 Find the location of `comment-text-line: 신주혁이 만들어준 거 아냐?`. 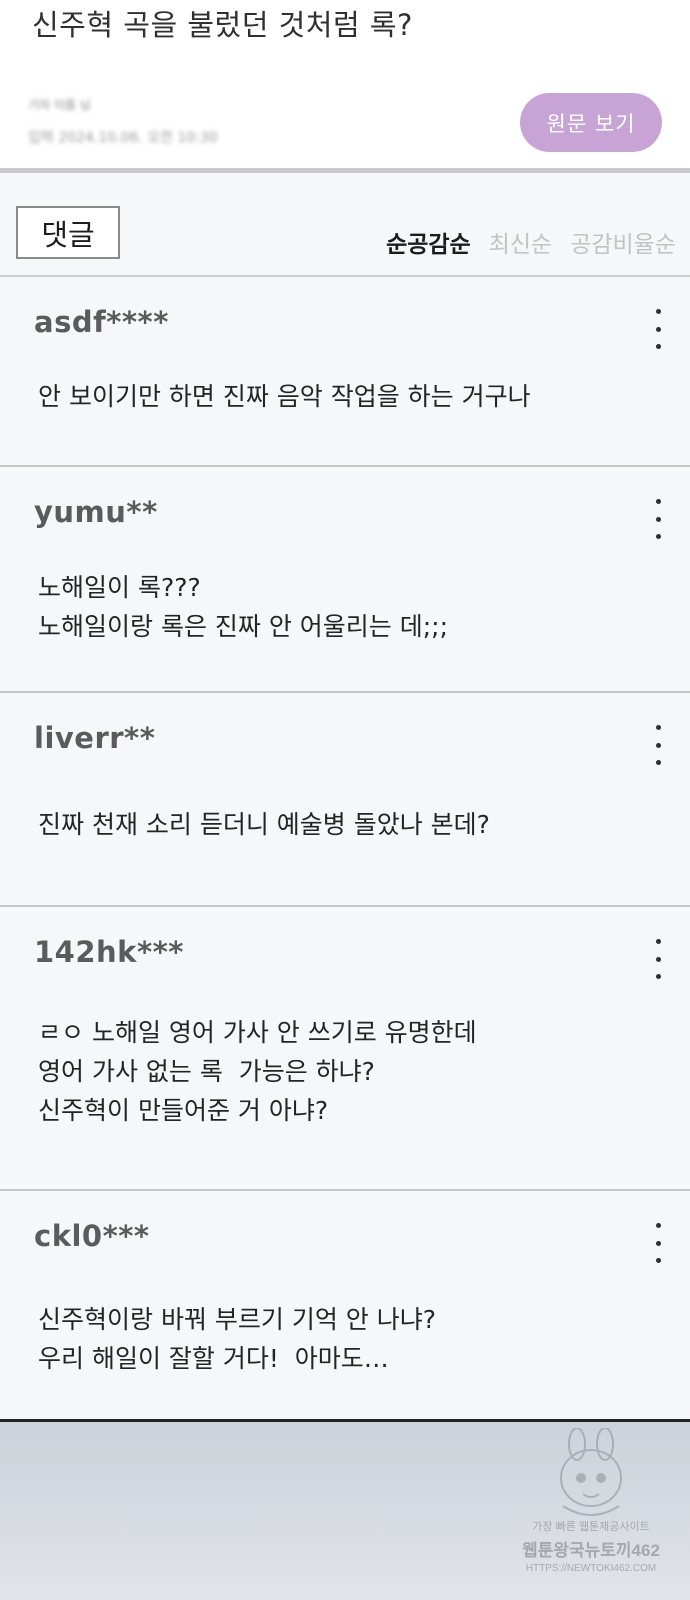

comment-text-line: 신주혁이 만들어준 거 아냐? is located at coordinates (183, 1110).